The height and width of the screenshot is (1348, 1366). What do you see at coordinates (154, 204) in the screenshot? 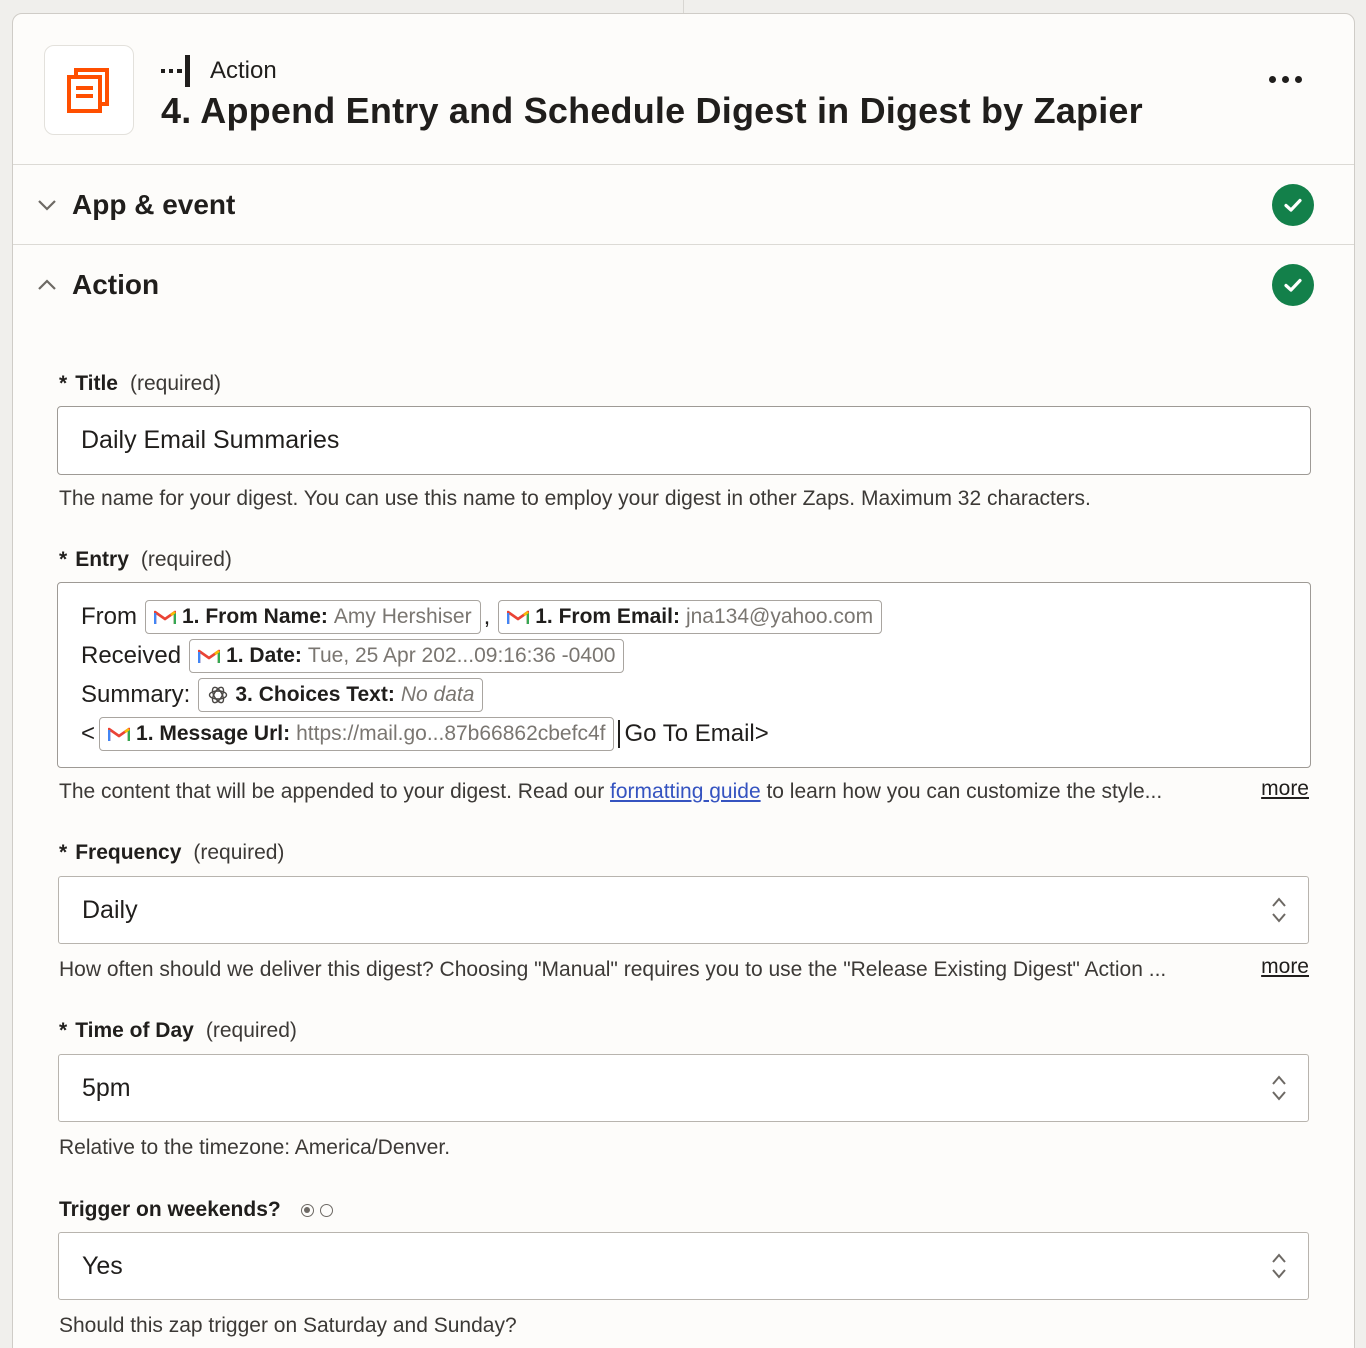
I see `section-app-event-label: App & event` at bounding box center [154, 204].